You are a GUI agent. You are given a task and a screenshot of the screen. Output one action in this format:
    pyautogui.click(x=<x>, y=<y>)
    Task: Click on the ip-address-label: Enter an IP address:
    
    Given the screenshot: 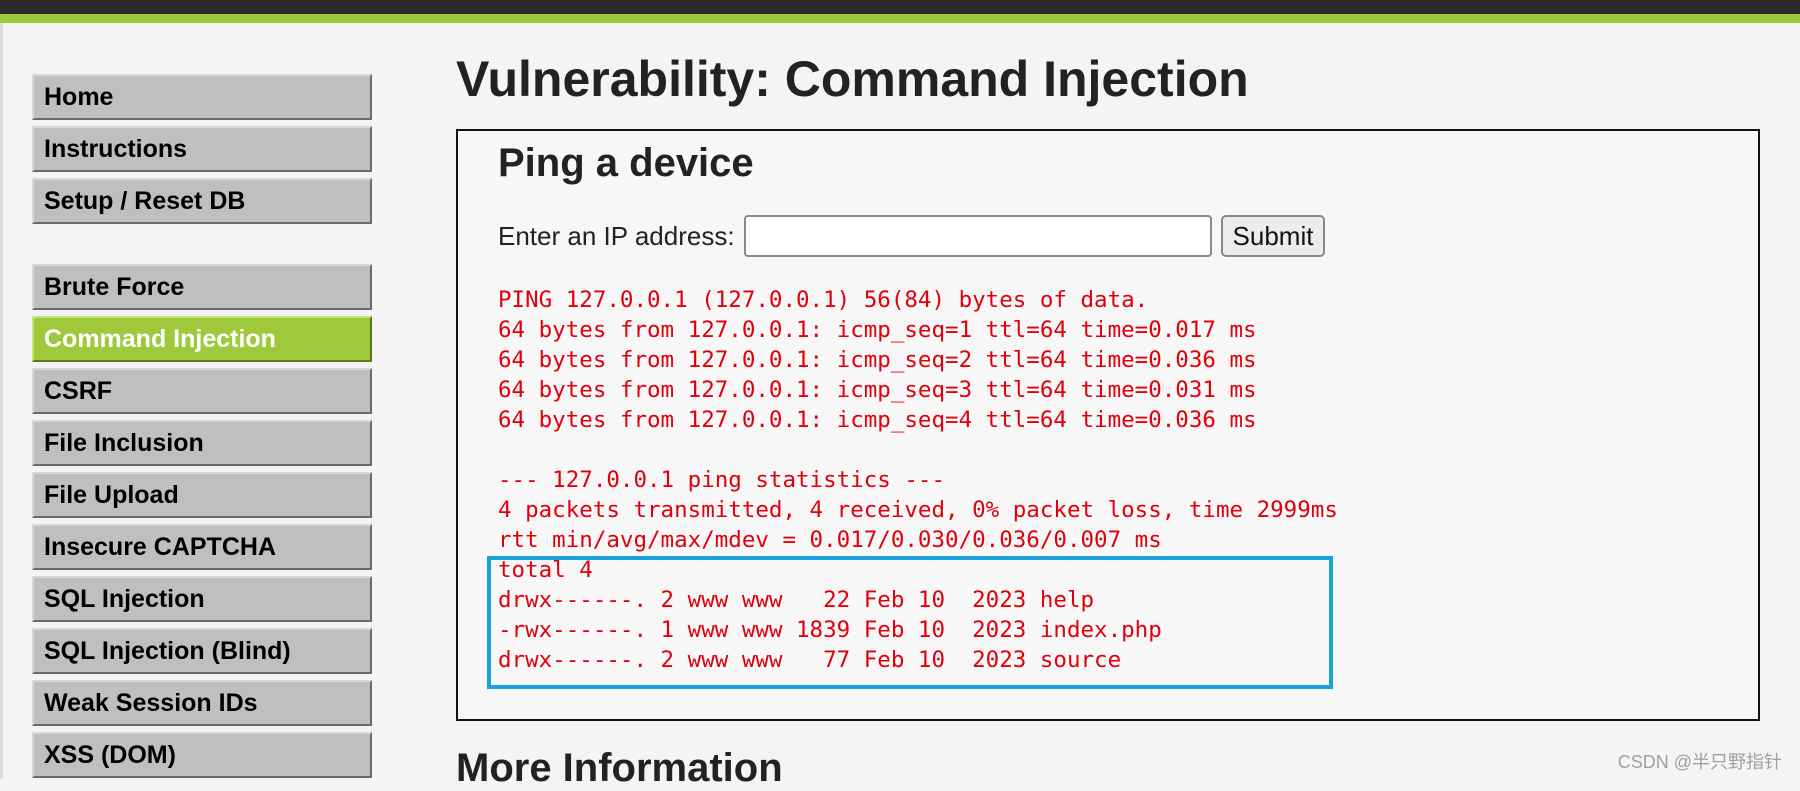 What is the action you would take?
    pyautogui.click(x=616, y=236)
    